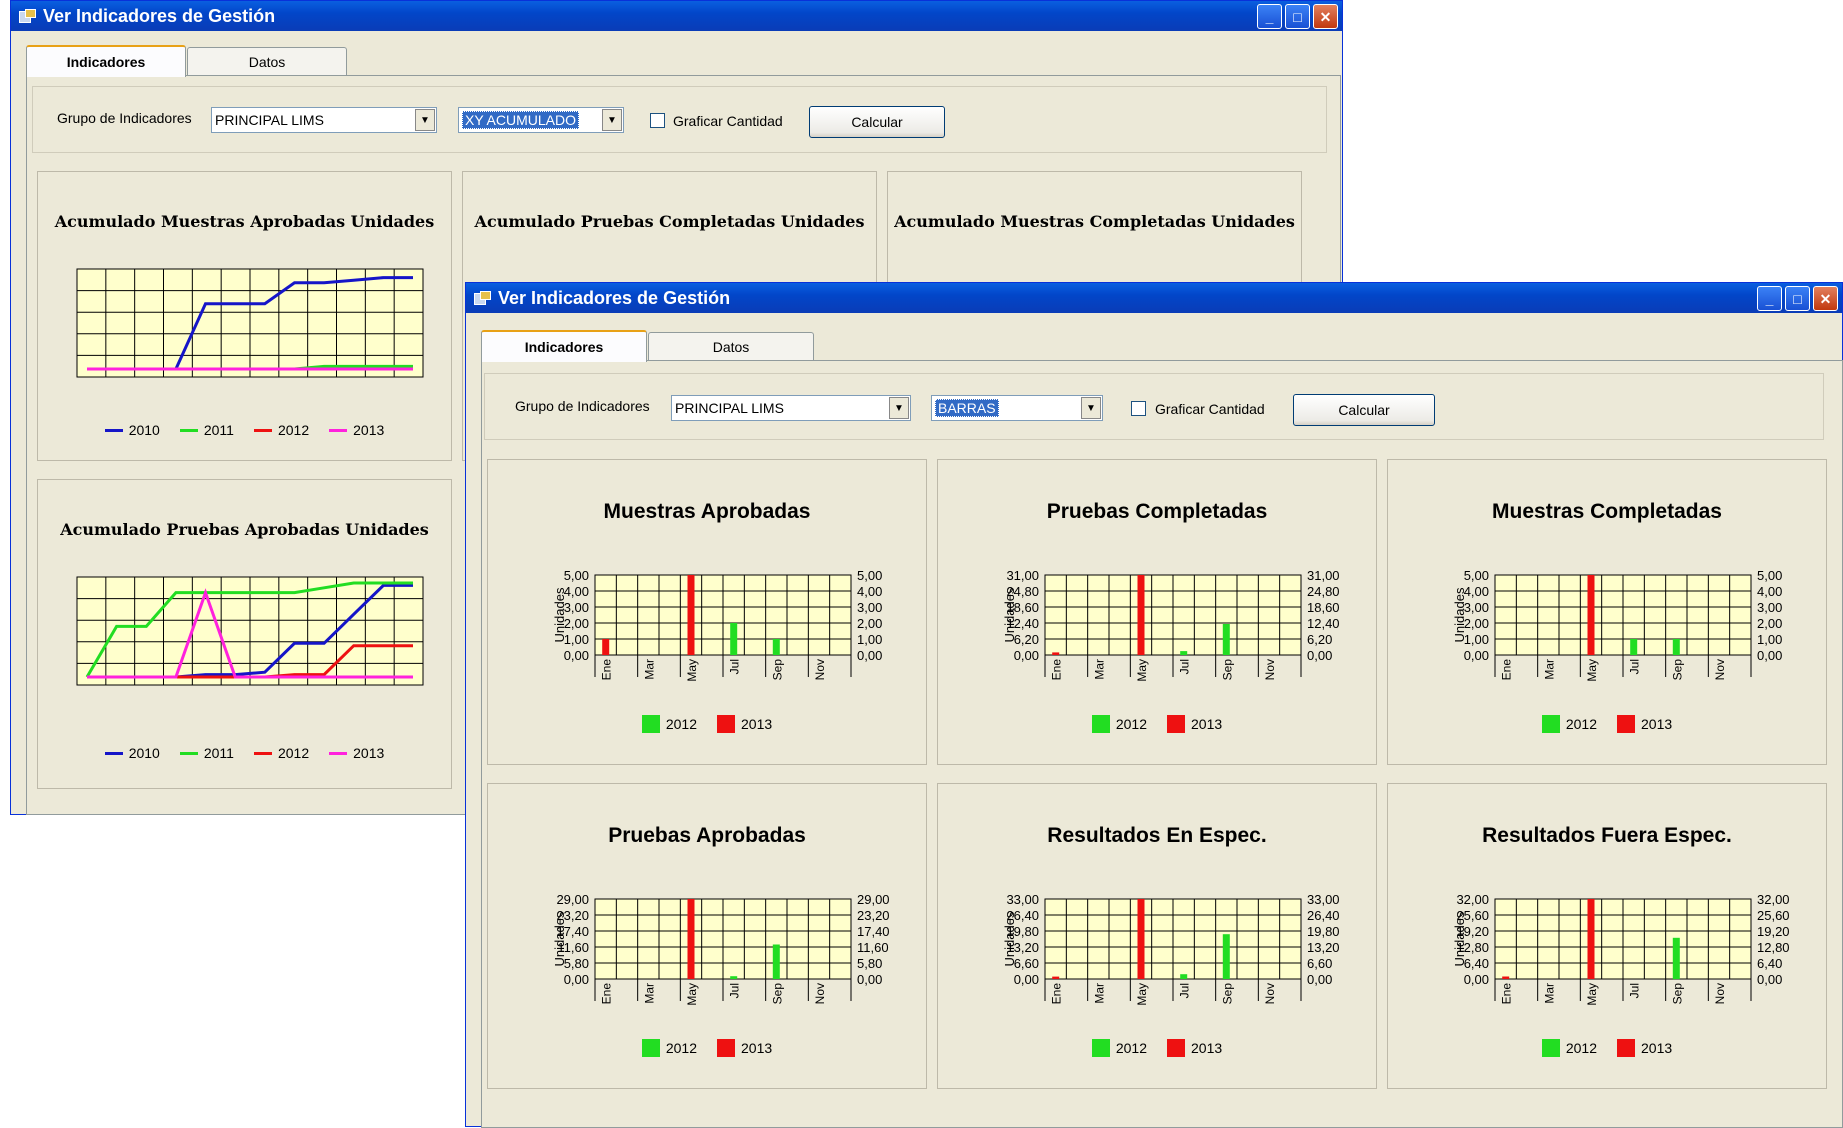 The height and width of the screenshot is (1128, 1843). I want to click on bar-chart-title: Pruebas Completadas, so click(1157, 511).